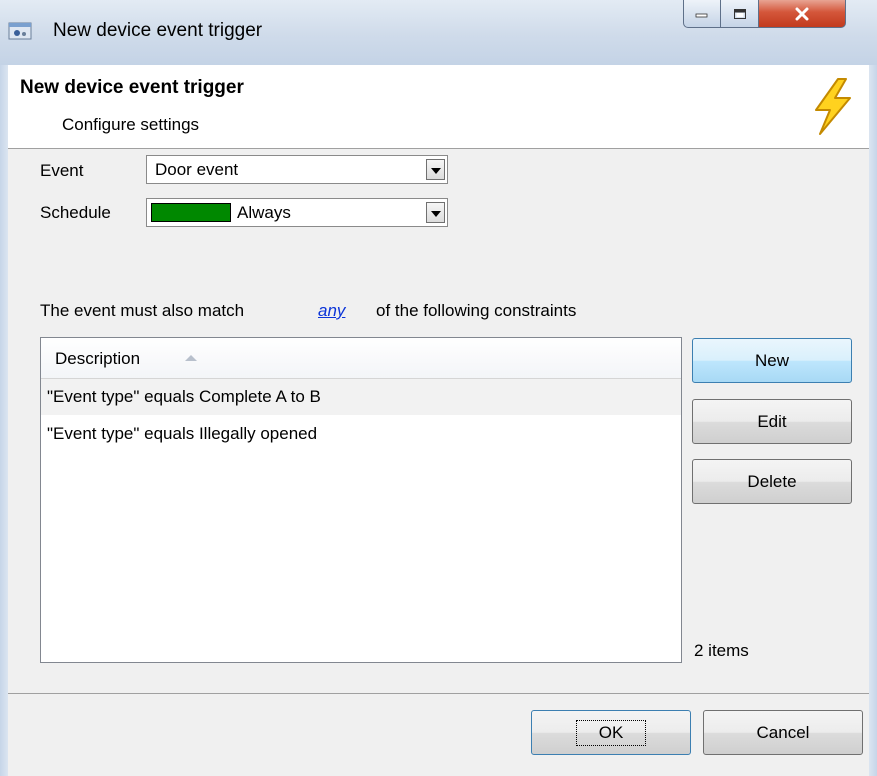 This screenshot has width=877, height=776. What do you see at coordinates (783, 732) in the screenshot?
I see `cancel-button: Cancel` at bounding box center [783, 732].